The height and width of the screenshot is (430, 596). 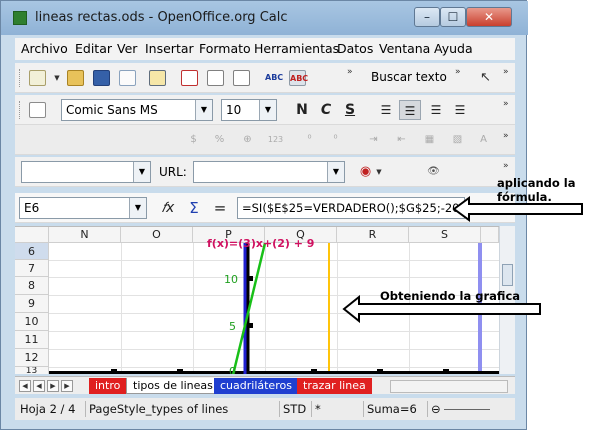 I want to click on y-tick-label-0: 0, so click(x=232, y=369).